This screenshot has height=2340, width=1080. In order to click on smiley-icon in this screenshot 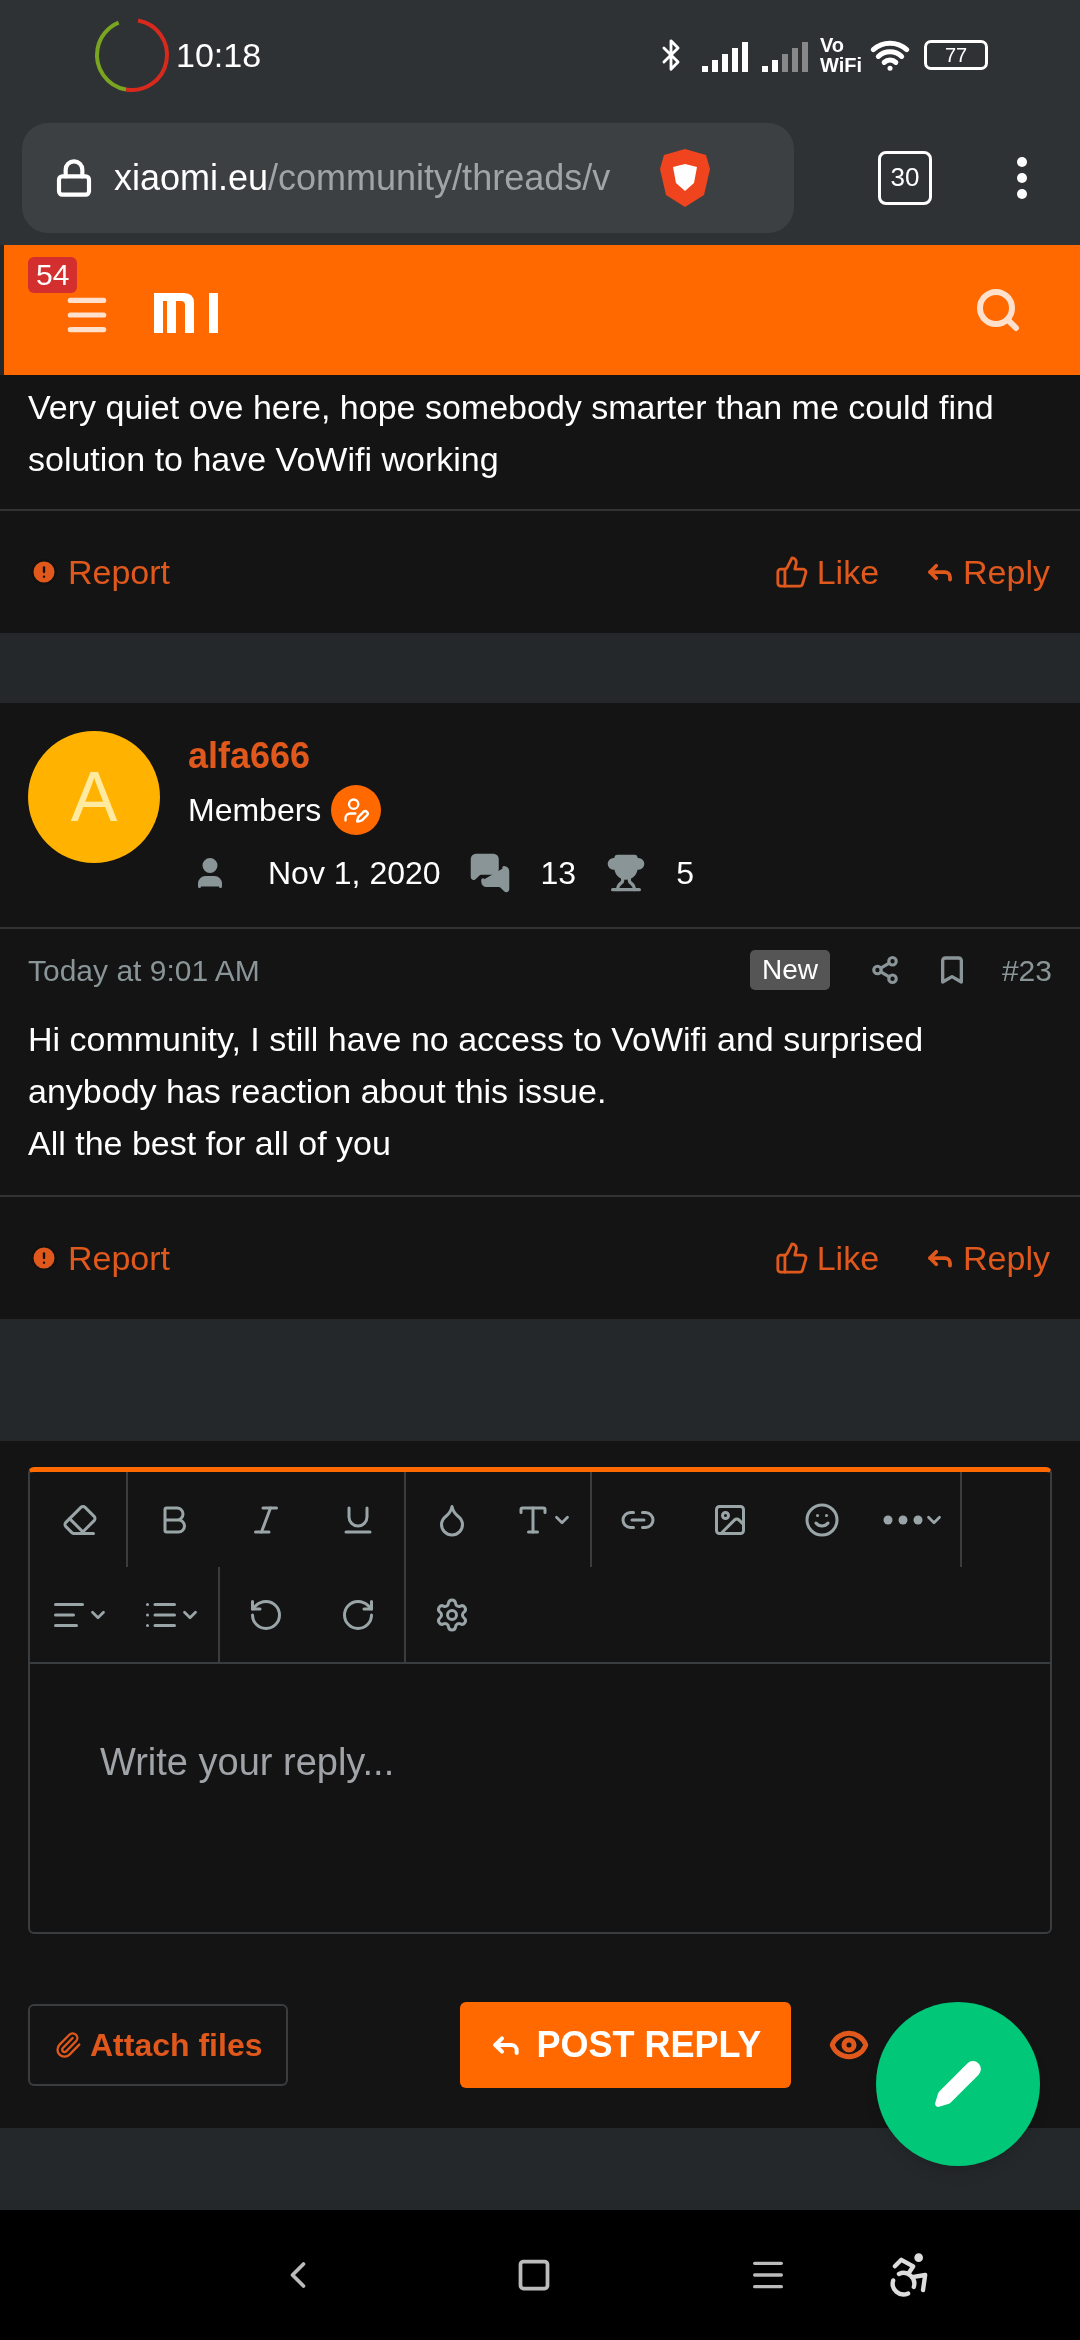, I will do `click(822, 1519)`.